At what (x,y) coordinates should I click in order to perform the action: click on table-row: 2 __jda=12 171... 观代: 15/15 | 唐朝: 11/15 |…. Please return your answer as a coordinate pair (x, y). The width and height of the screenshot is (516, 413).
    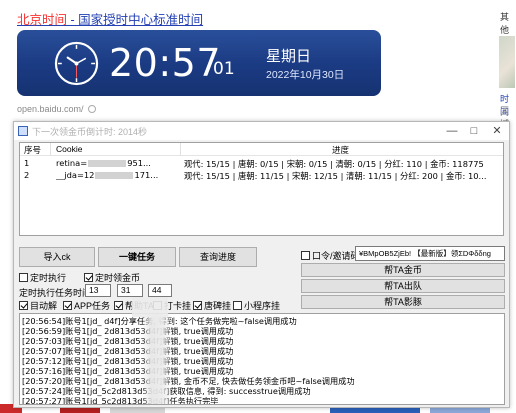
    Looking at the image, I should click on (261, 175).